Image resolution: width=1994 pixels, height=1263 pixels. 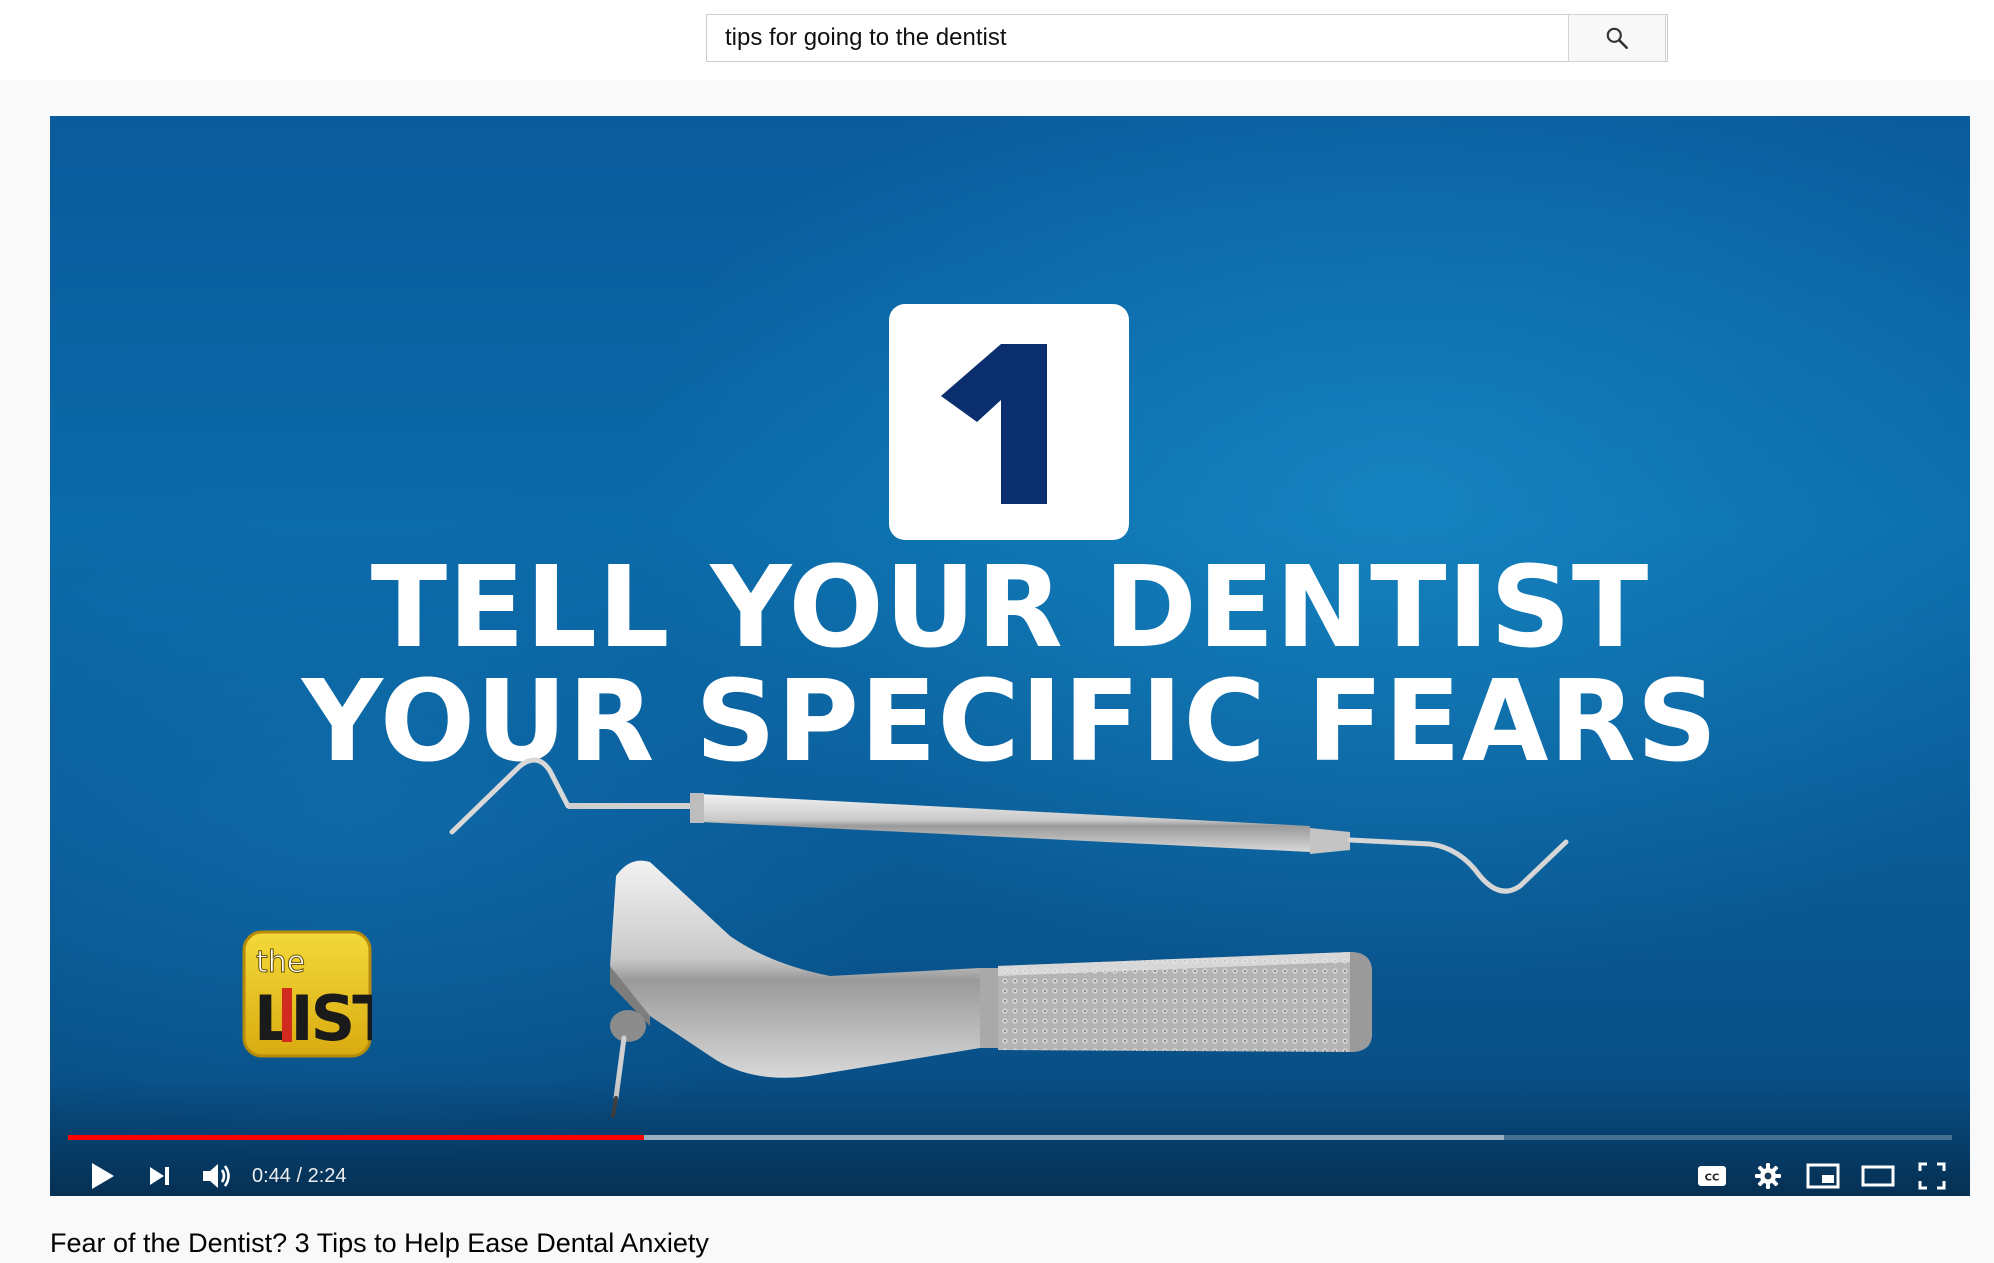 What do you see at coordinates (313, 1018) in the screenshot?
I see `logo-list-text: LIST` at bounding box center [313, 1018].